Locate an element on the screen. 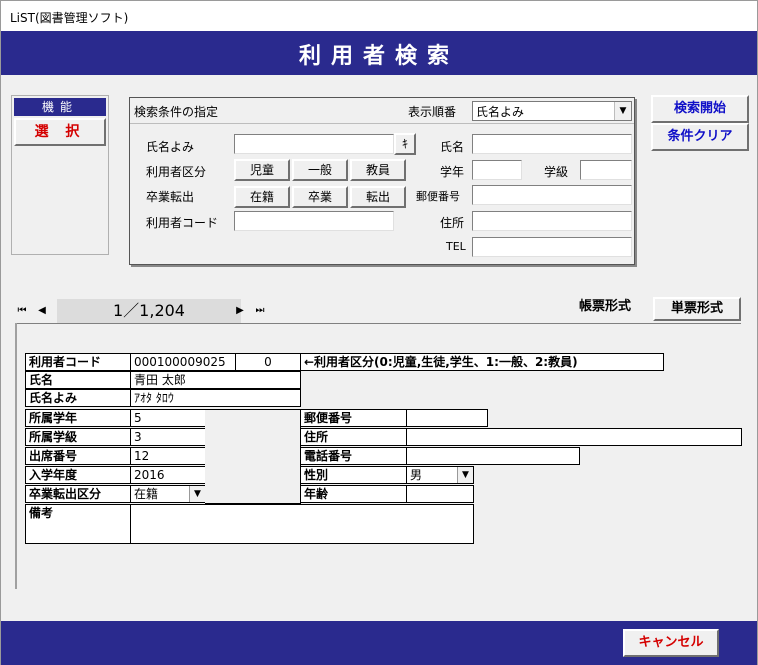 Image resolution: width=758 pixels, height=665 pixels. status-label: 卒業転出 is located at coordinates (170, 197).